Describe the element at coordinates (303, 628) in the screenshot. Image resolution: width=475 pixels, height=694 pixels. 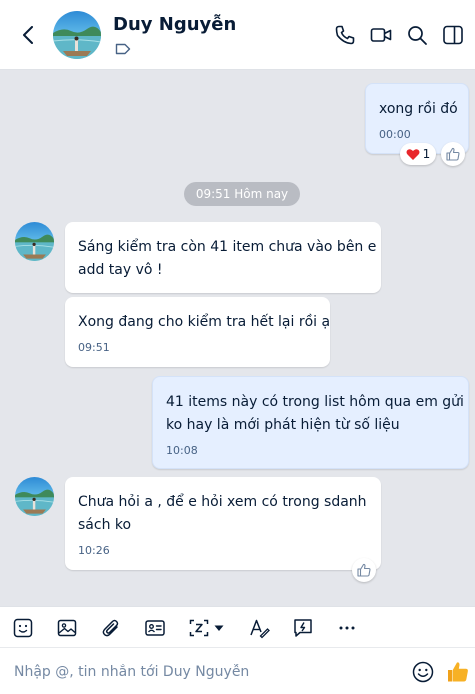
I see `quick-message-icon` at that location.